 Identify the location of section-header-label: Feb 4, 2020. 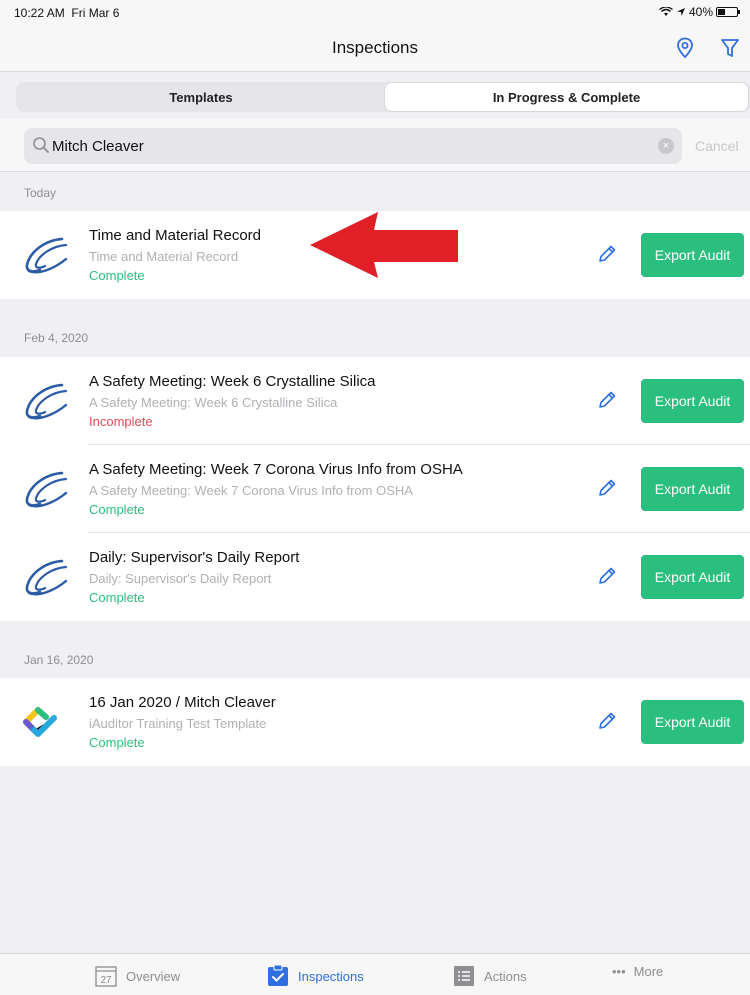
(56, 338).